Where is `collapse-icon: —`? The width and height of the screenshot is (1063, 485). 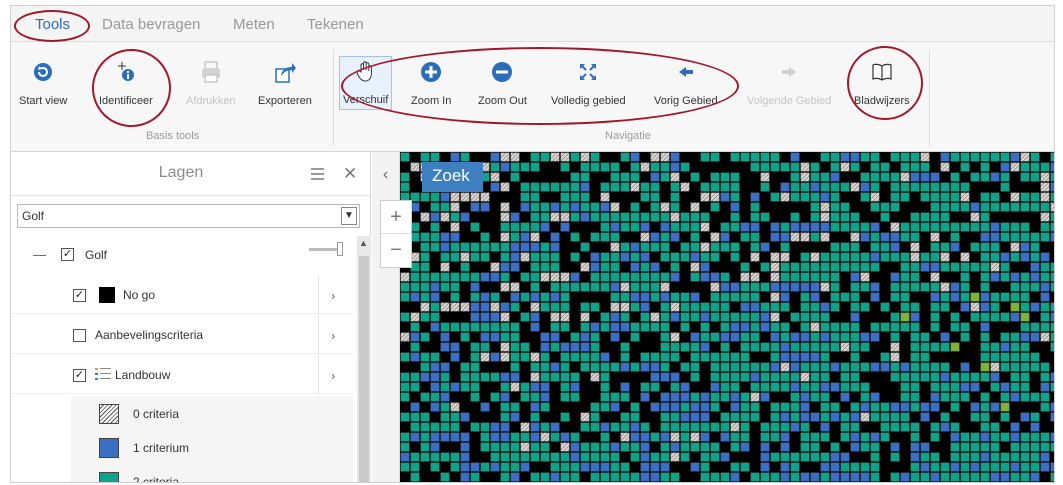
collapse-icon: — is located at coordinates (39, 254).